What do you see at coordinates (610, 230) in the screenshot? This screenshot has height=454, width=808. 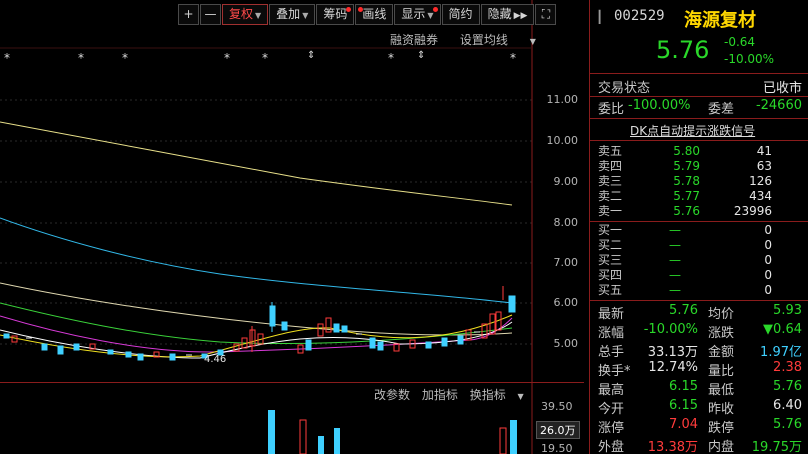 I see `bid-label: 买一` at bounding box center [610, 230].